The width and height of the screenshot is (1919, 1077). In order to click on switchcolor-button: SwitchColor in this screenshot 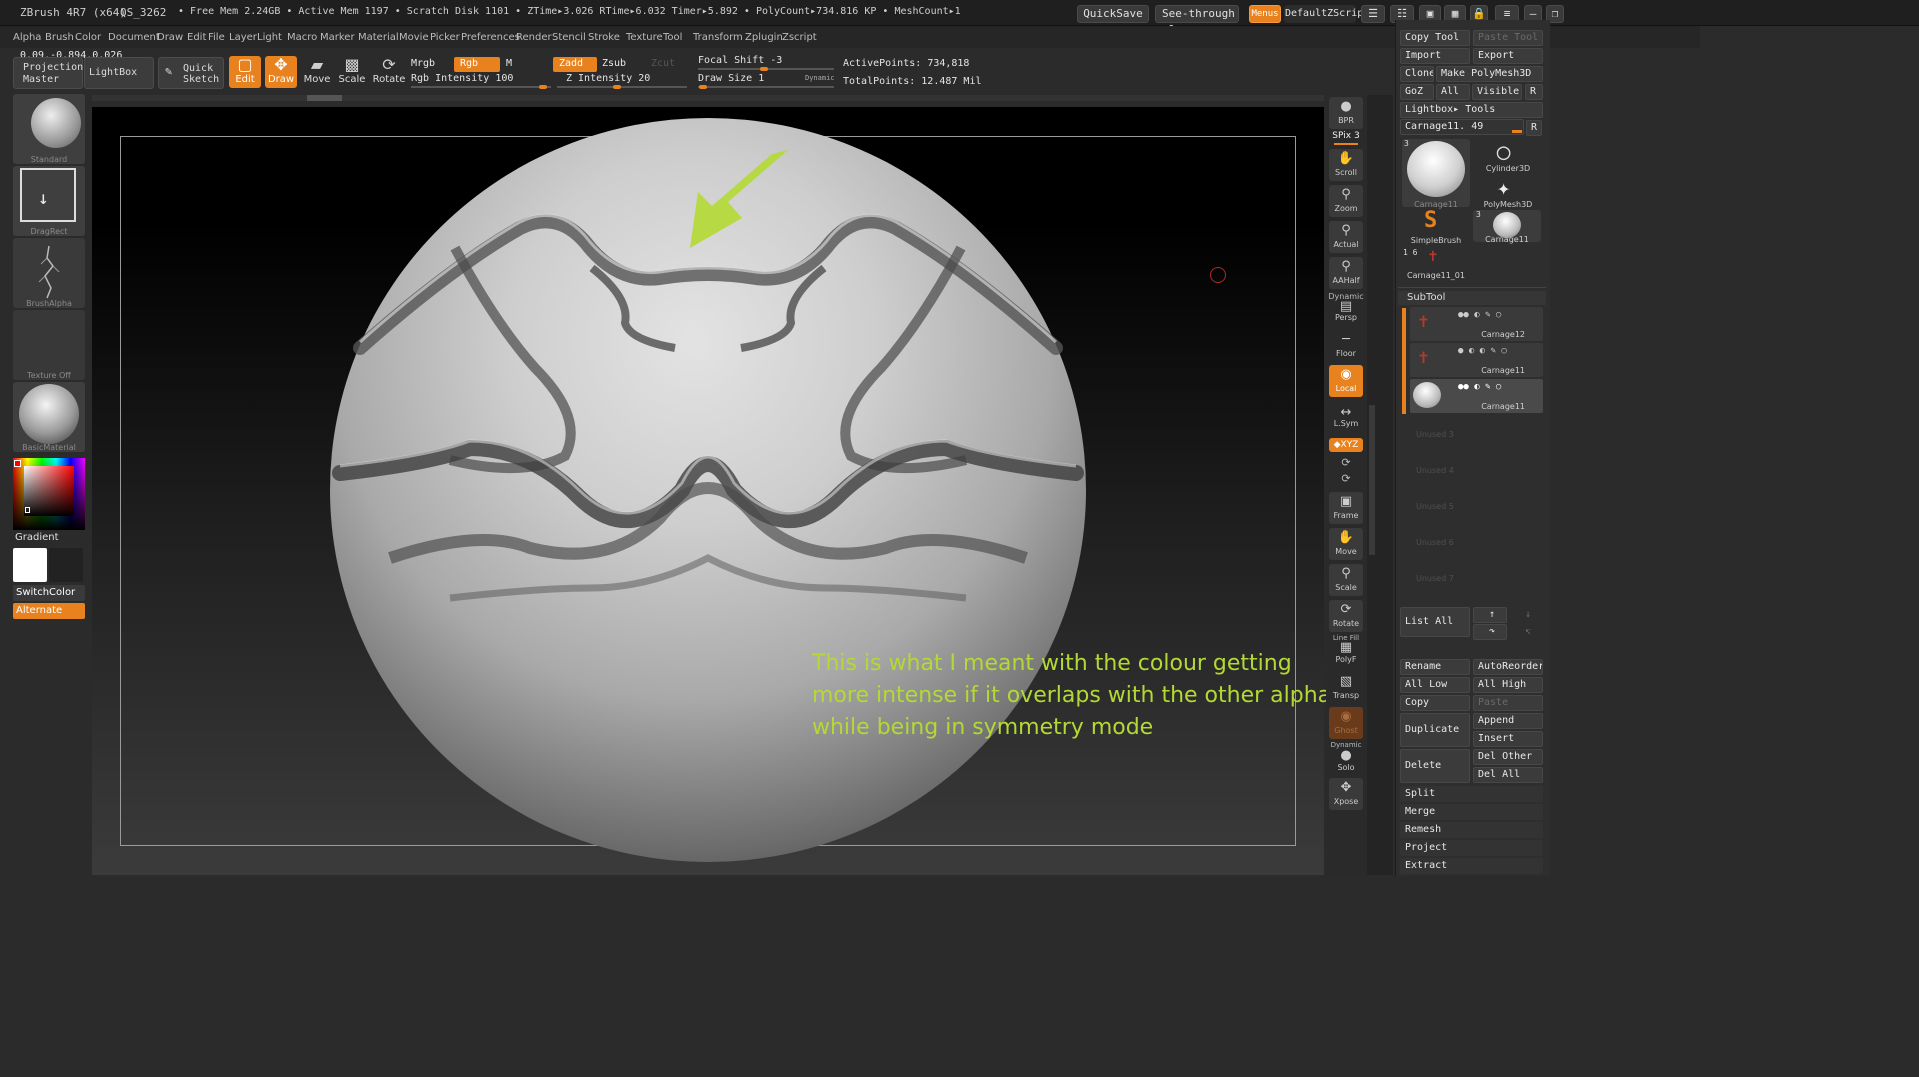, I will do `click(49, 593)`.